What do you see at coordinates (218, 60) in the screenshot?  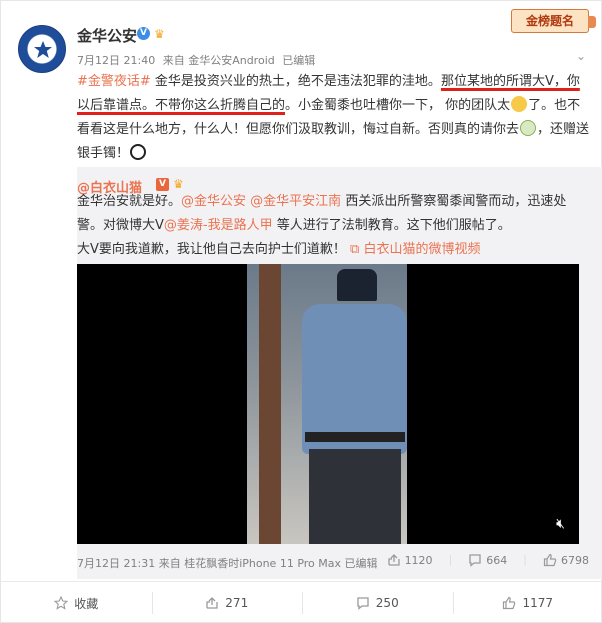 I see `post-source: 来自 金华公安Android` at bounding box center [218, 60].